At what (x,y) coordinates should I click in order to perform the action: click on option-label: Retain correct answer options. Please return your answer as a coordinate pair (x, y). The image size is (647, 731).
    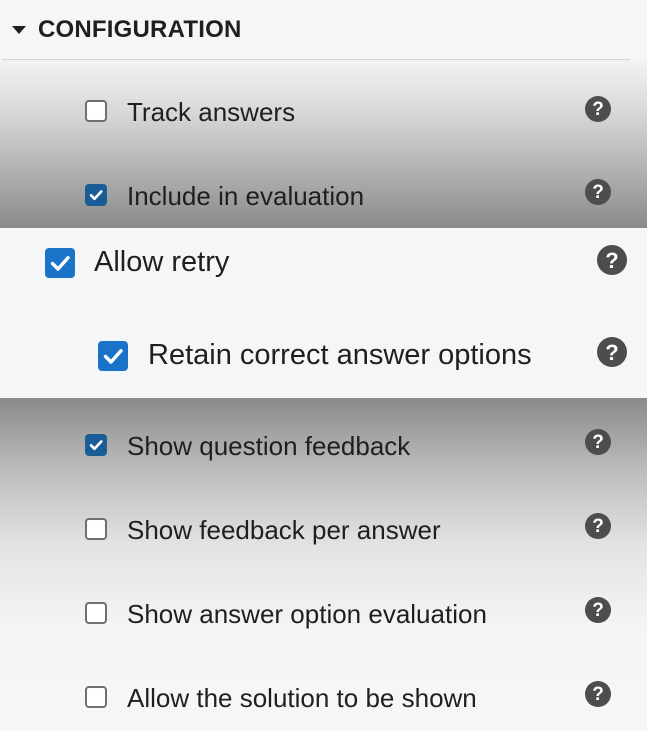
    Looking at the image, I should click on (340, 355).